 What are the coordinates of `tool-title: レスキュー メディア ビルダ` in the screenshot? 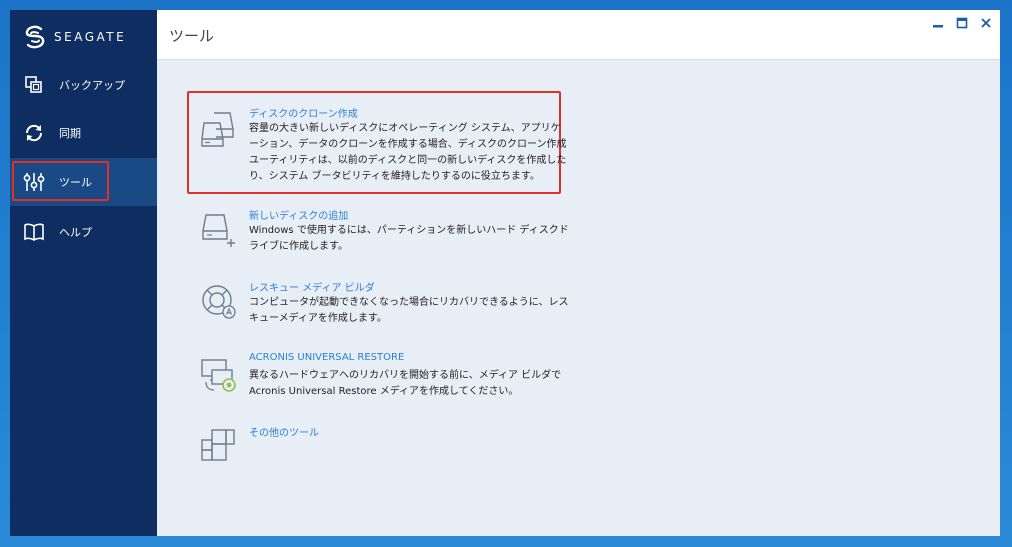 It's located at (312, 288).